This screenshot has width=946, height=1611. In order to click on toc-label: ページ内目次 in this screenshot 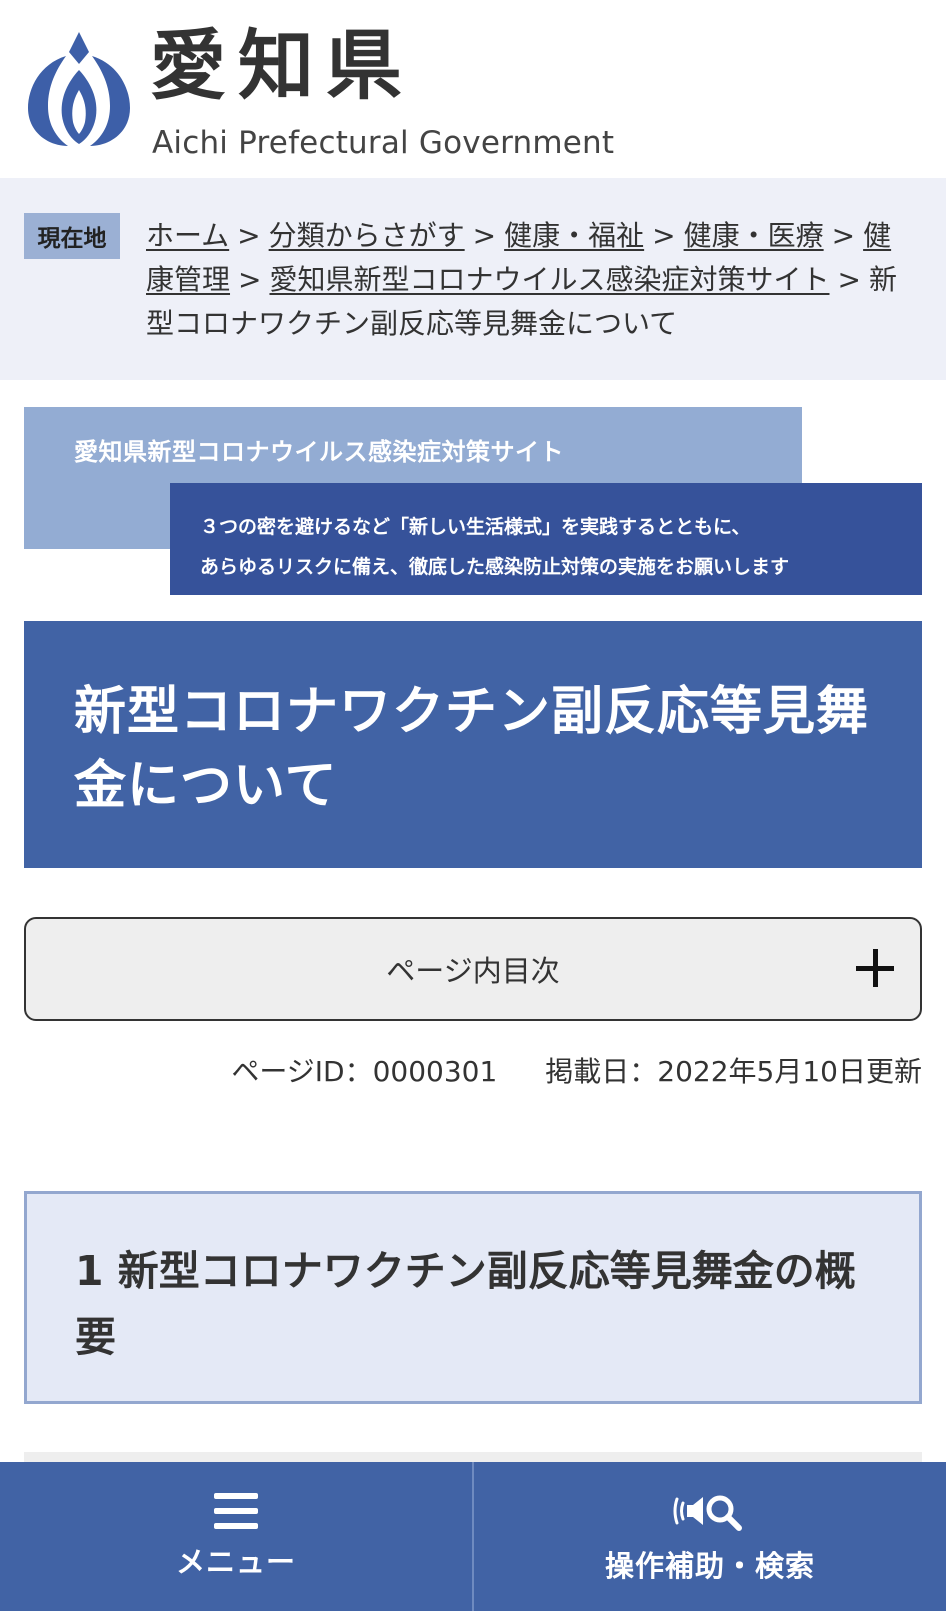, I will do `click(473, 971)`.